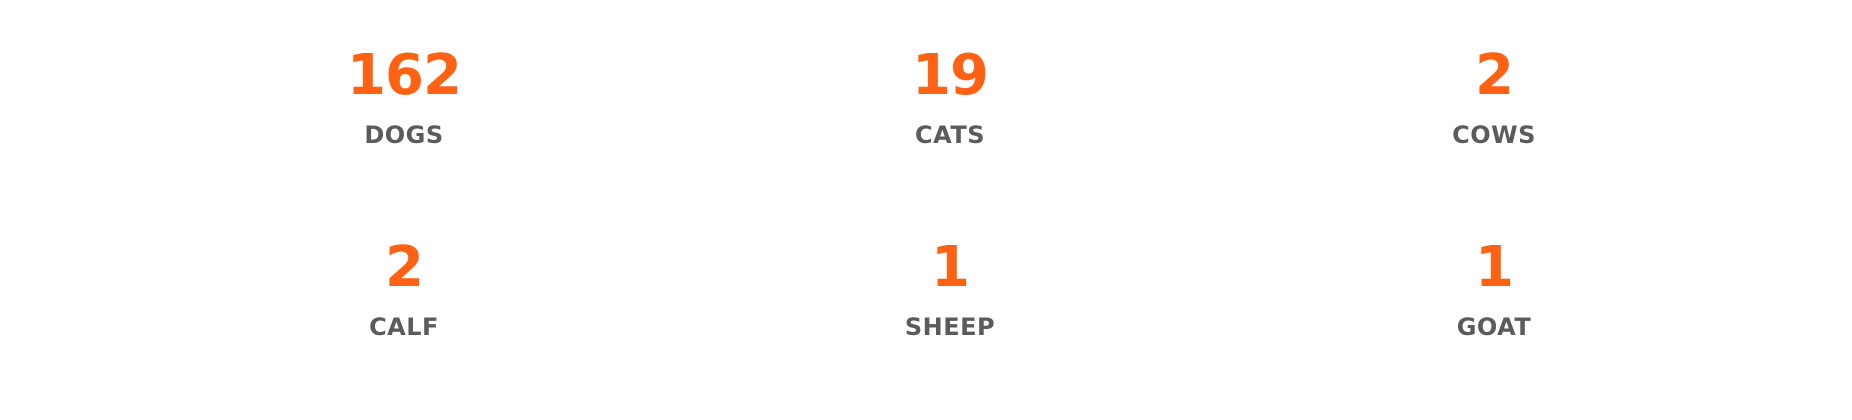 The height and width of the screenshot is (420, 1852). I want to click on stat-value: 162, so click(404, 75).